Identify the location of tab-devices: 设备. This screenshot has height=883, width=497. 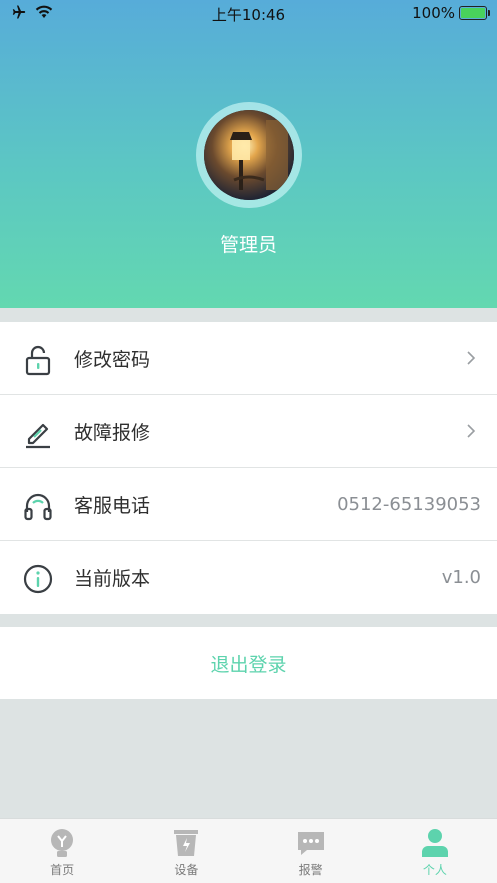
(186, 851).